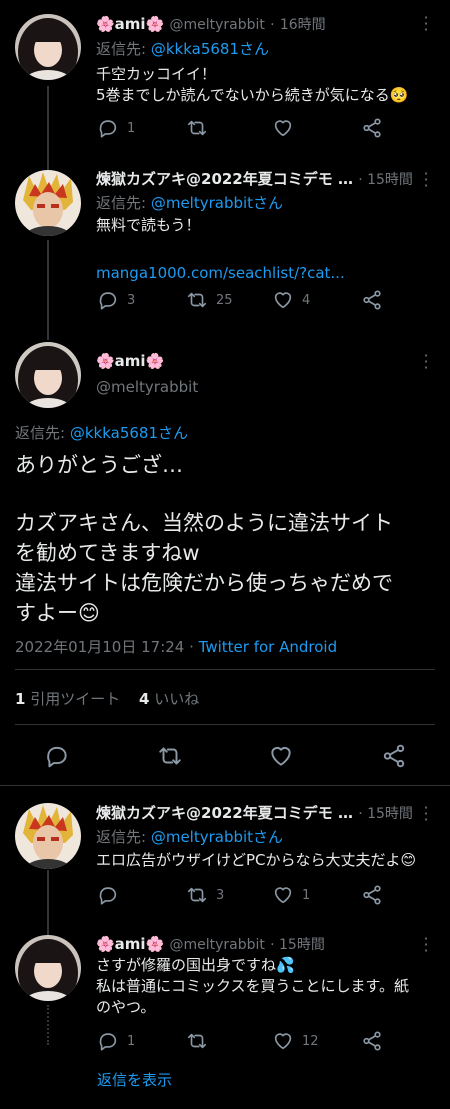 The width and height of the screenshot is (450, 1109). I want to click on thread-line-dotted, so click(48, 1025).